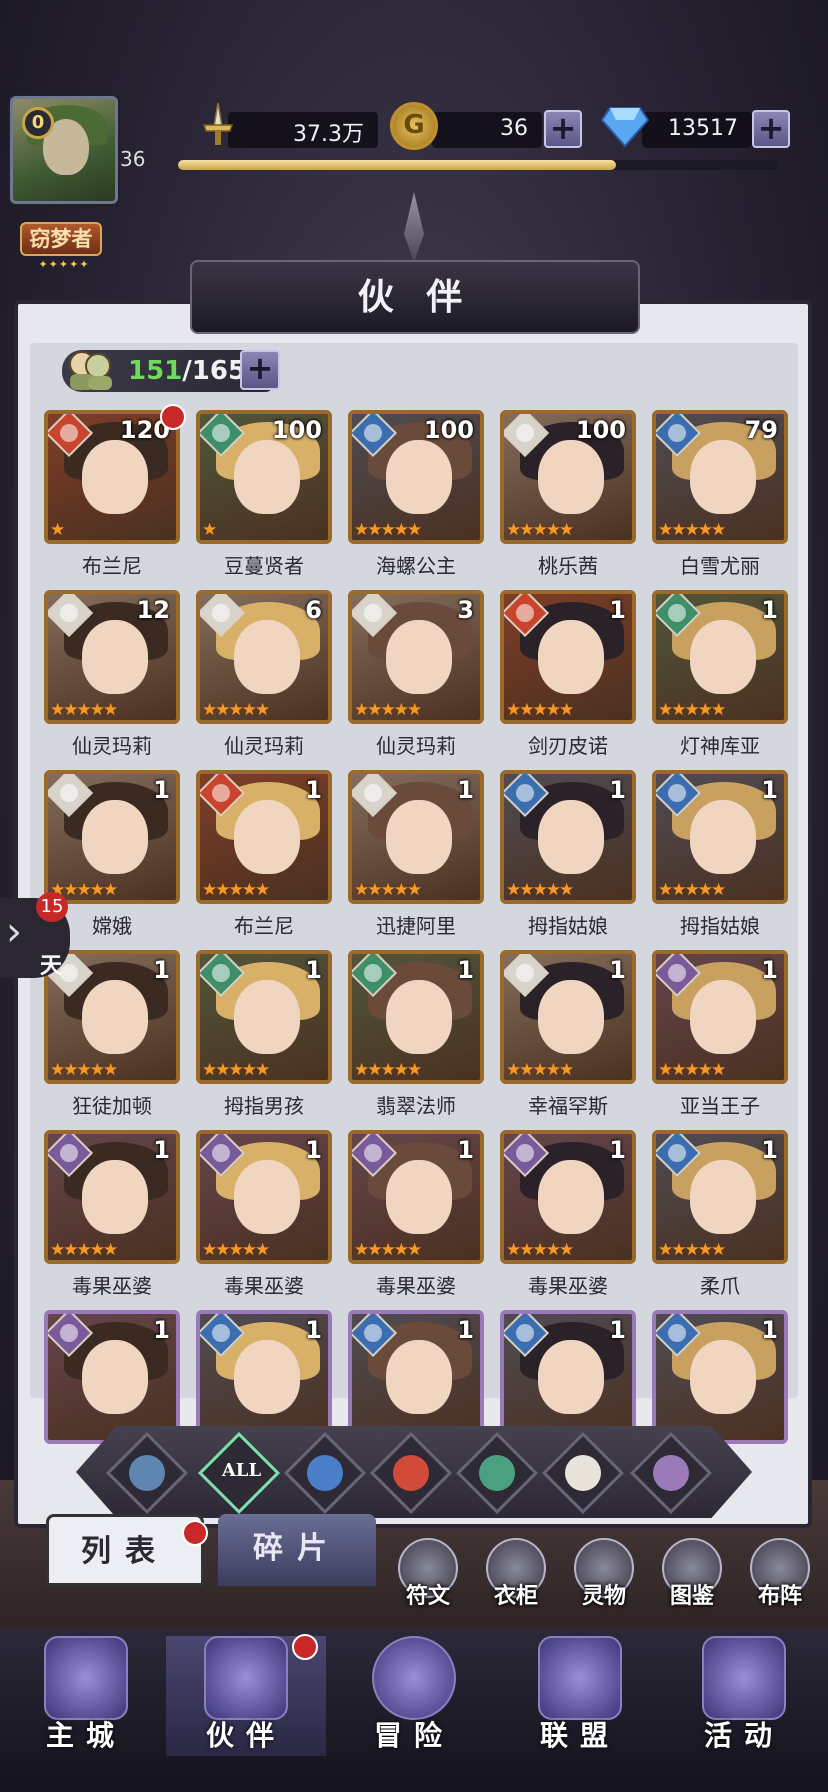  What do you see at coordinates (85, 1735) in the screenshot?
I see `nav-main-city-label: 主城` at bounding box center [85, 1735].